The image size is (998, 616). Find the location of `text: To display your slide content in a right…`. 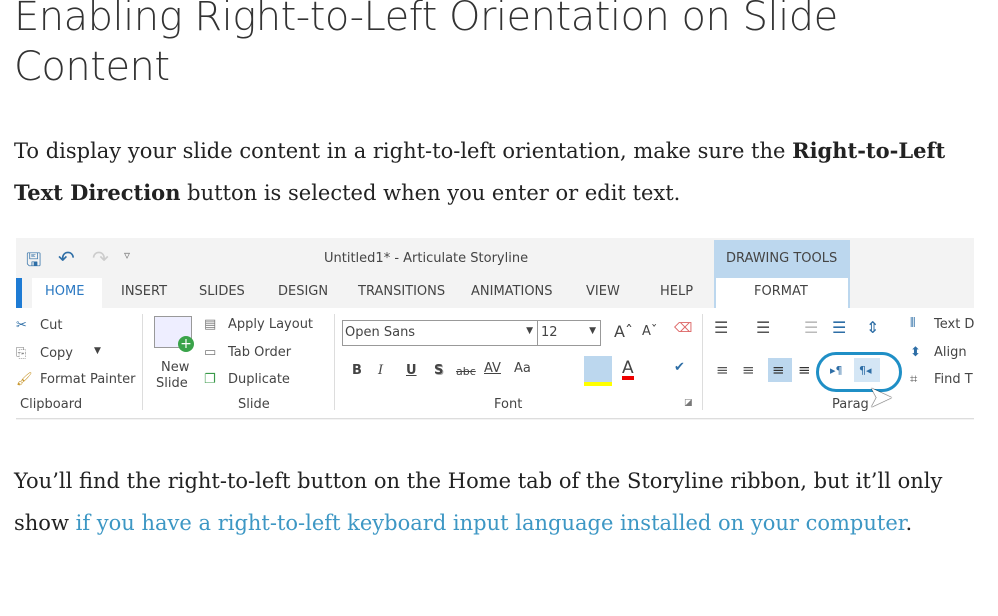

text: To display your slide content in a right… is located at coordinates (403, 151).